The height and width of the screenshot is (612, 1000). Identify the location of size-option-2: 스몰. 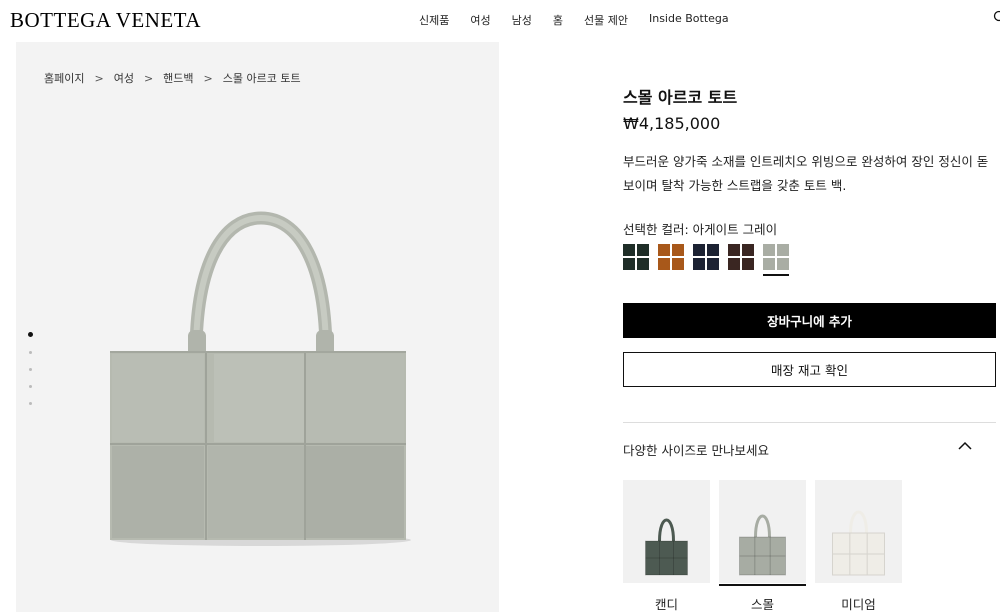
(762, 546).